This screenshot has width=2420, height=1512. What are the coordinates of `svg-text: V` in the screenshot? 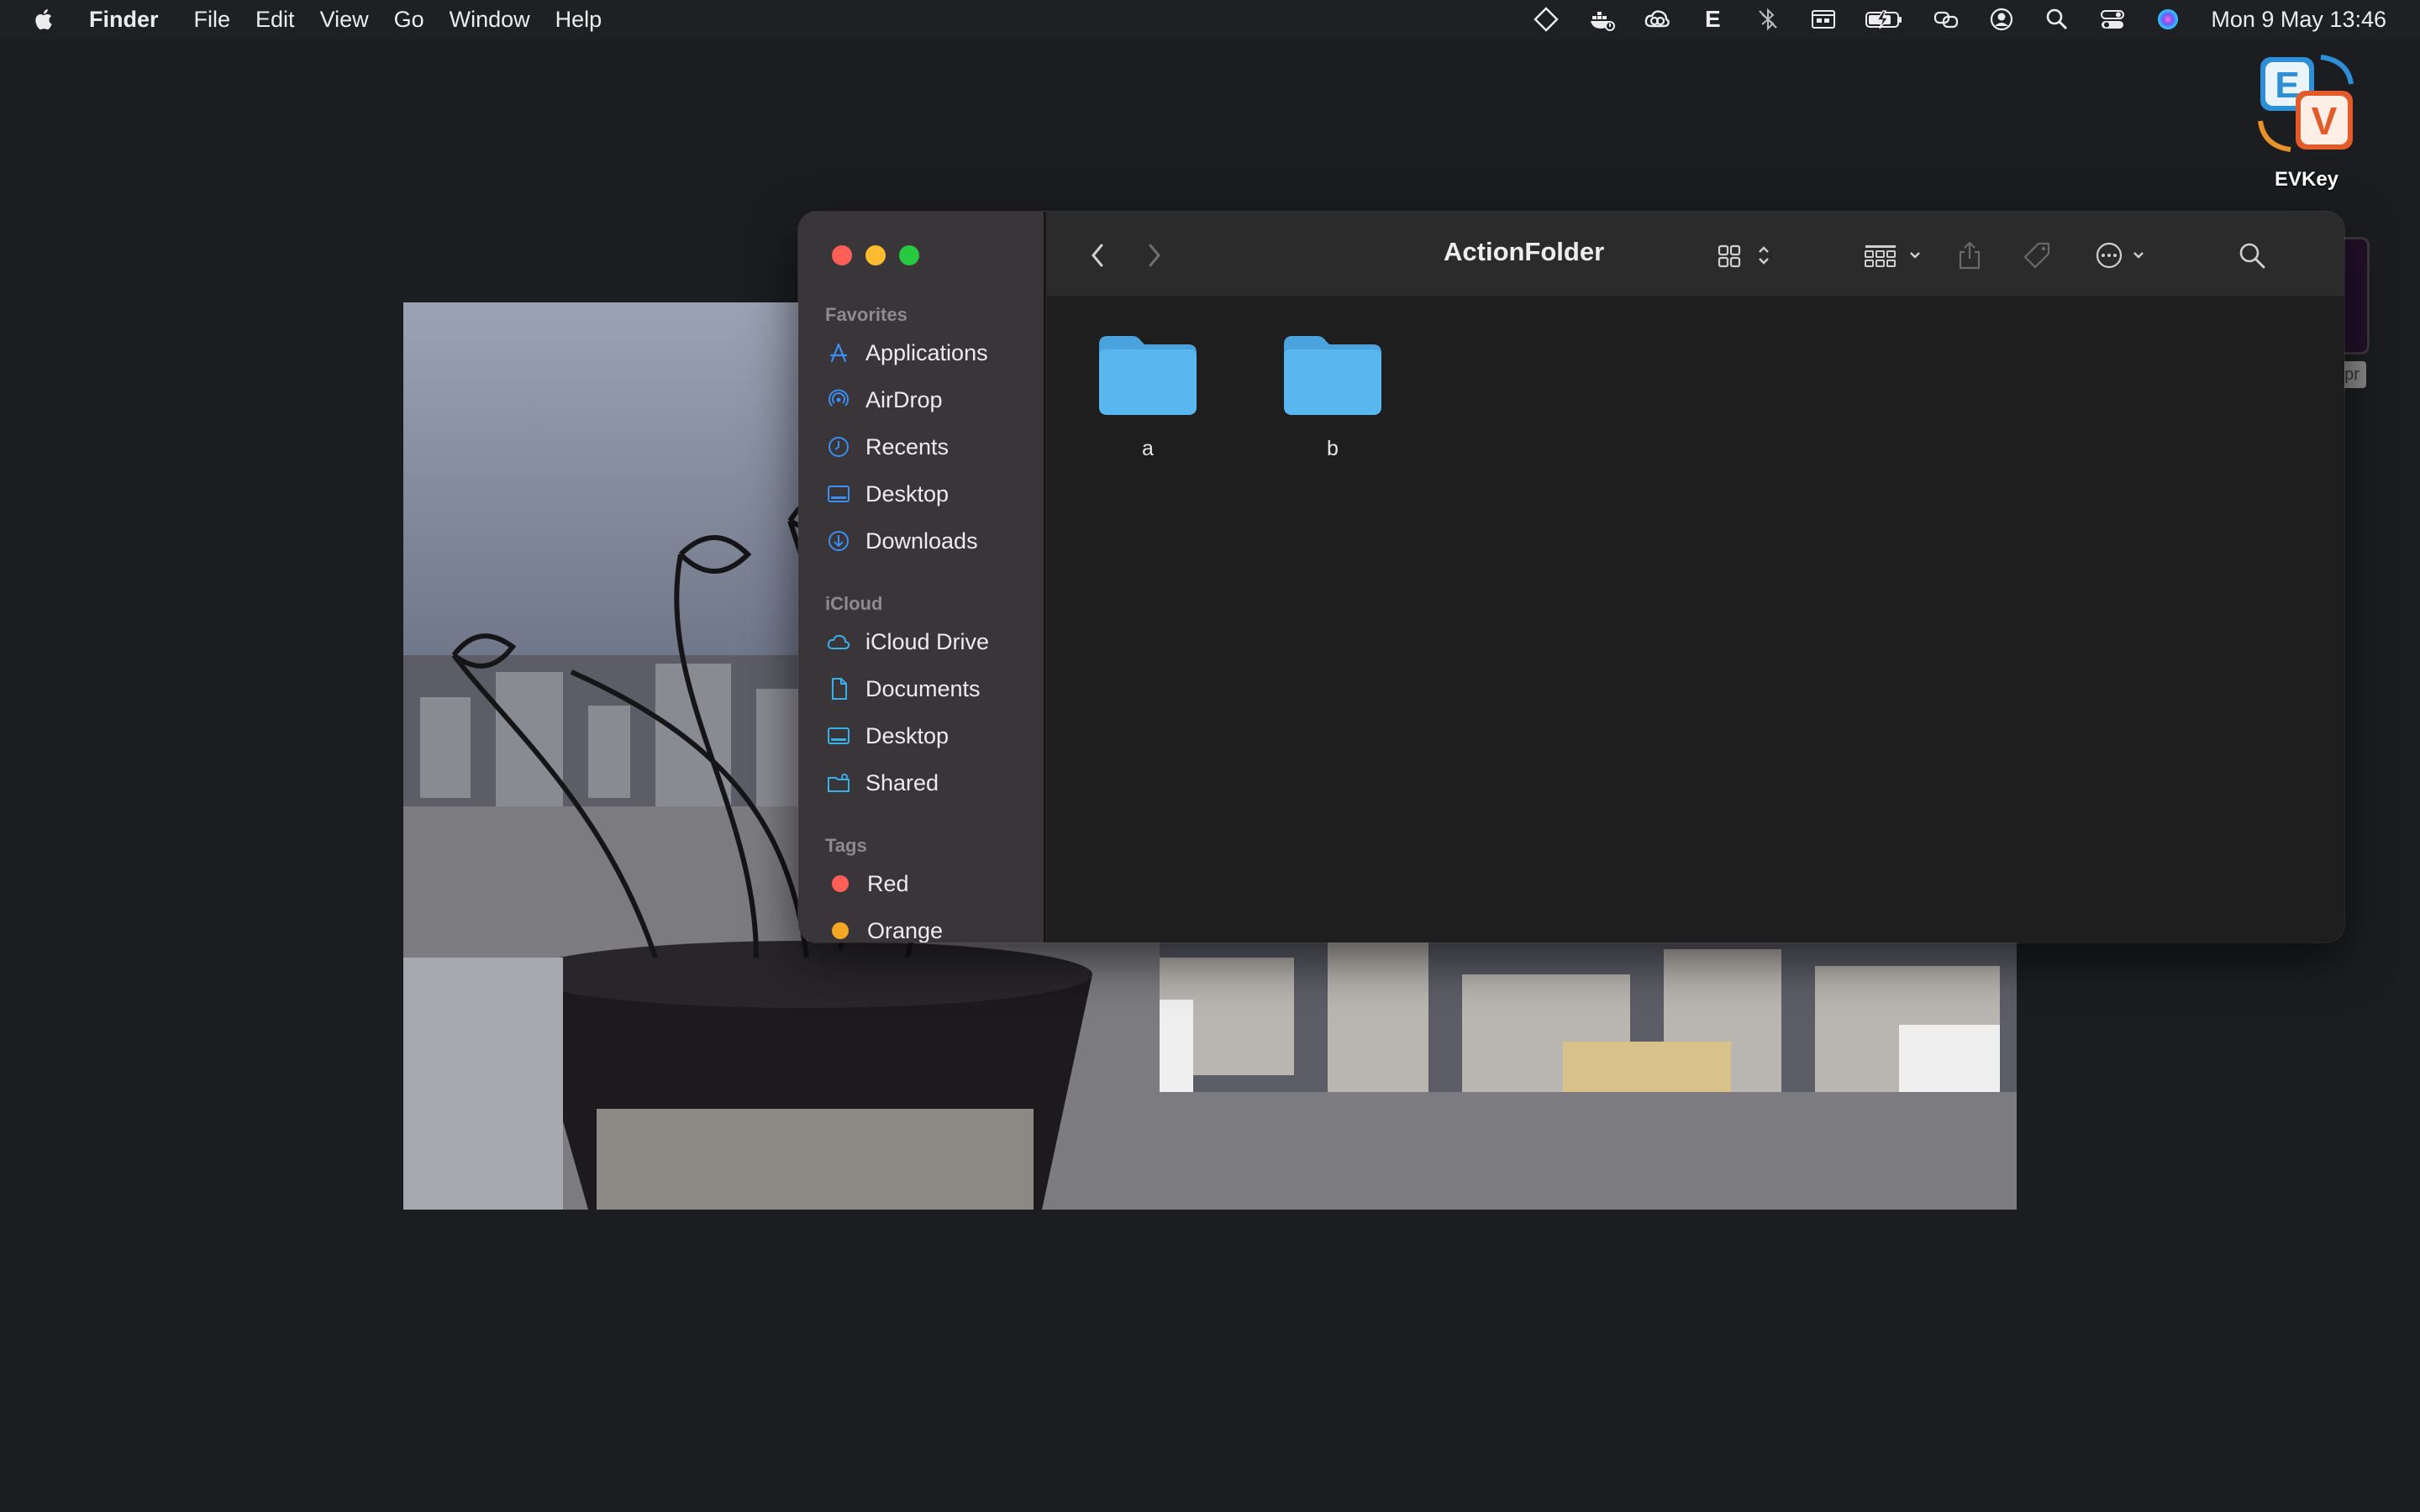 It's located at (2325, 121).